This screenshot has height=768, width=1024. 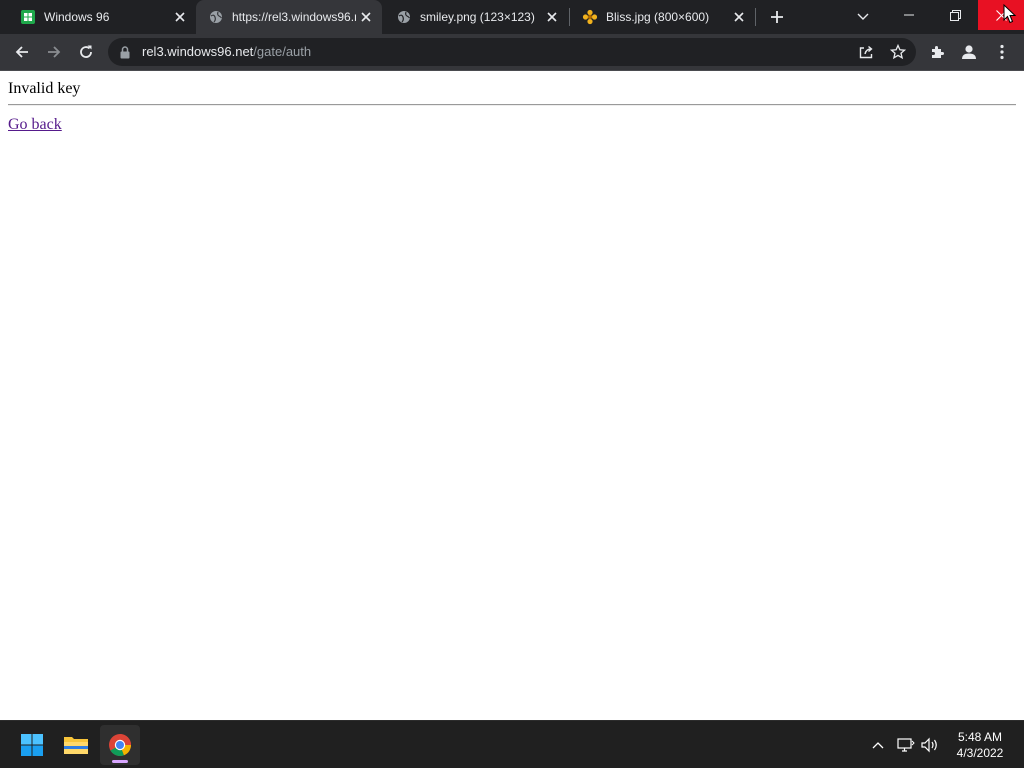 I want to click on taskbar: 5:48 AM 4/3/2022, so click(x=512, y=744).